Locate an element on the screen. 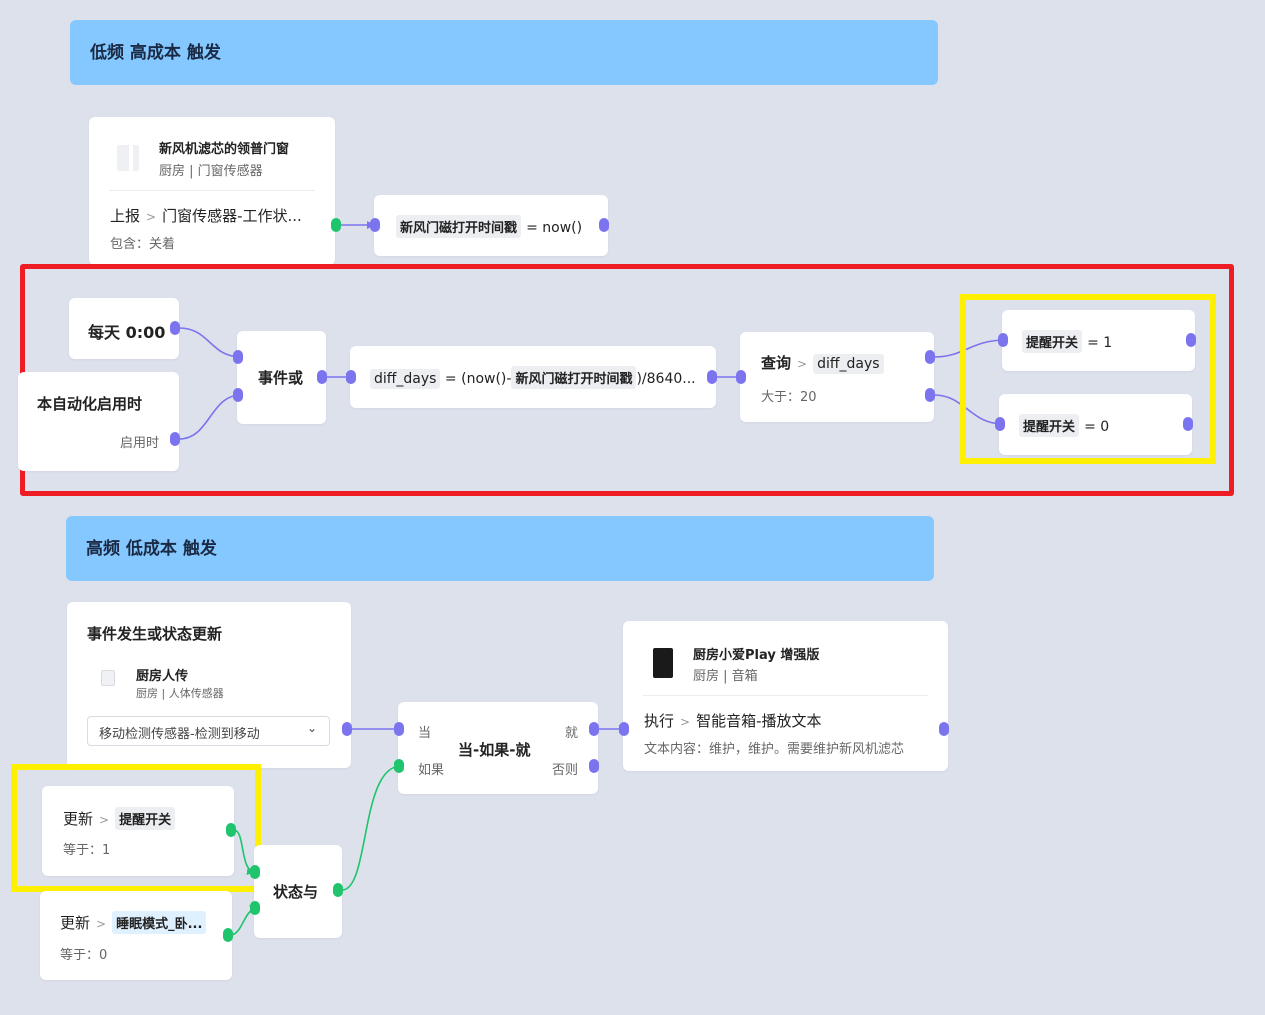 The image size is (1265, 1015). assign-expression: = now() is located at coordinates (554, 228).